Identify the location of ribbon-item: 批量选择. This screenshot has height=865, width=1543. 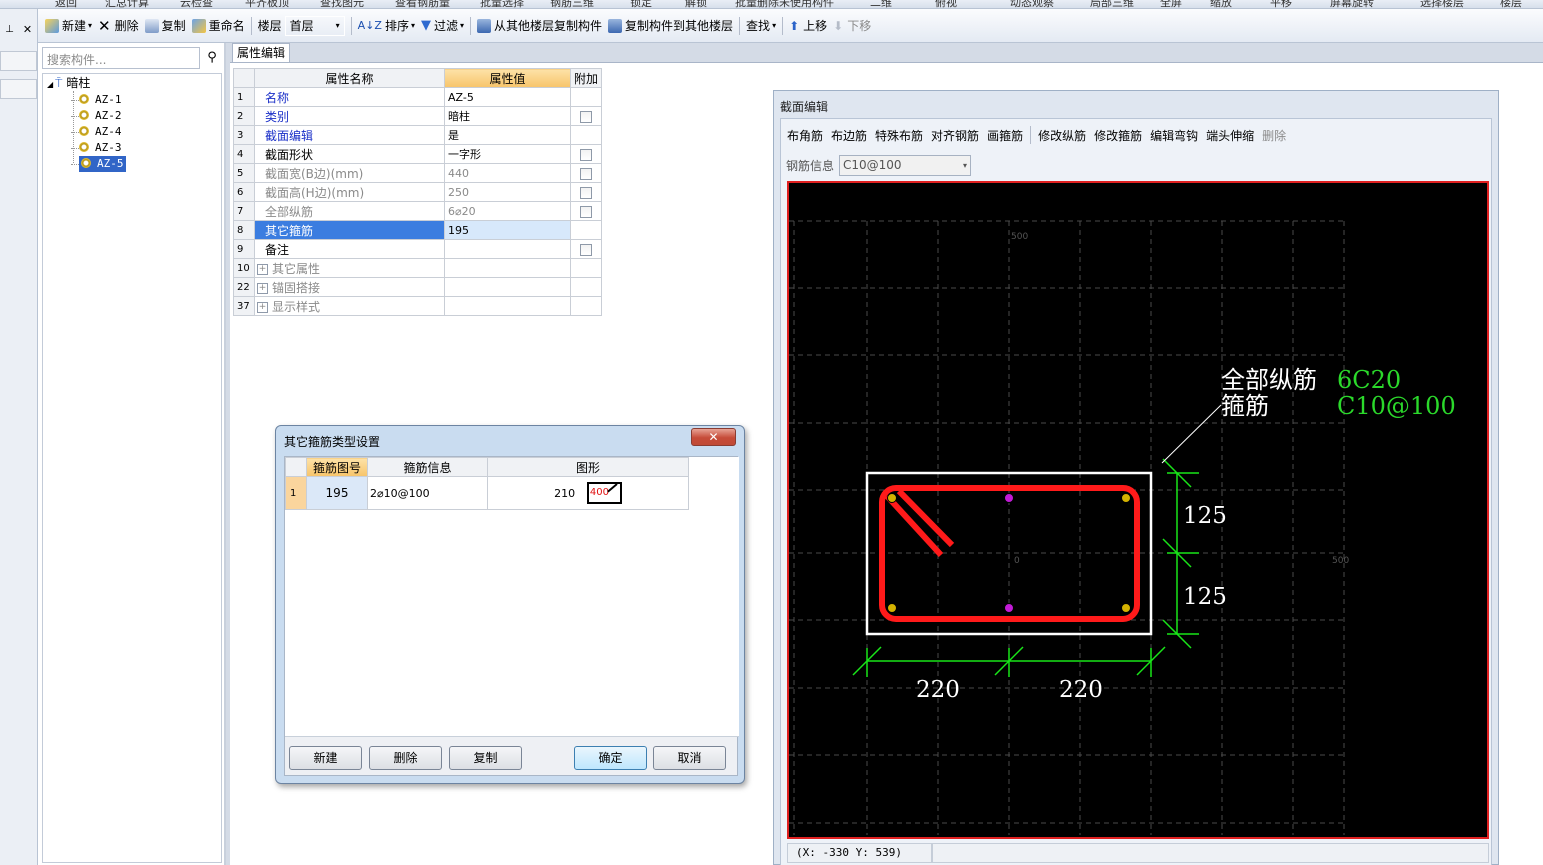
(502, 4).